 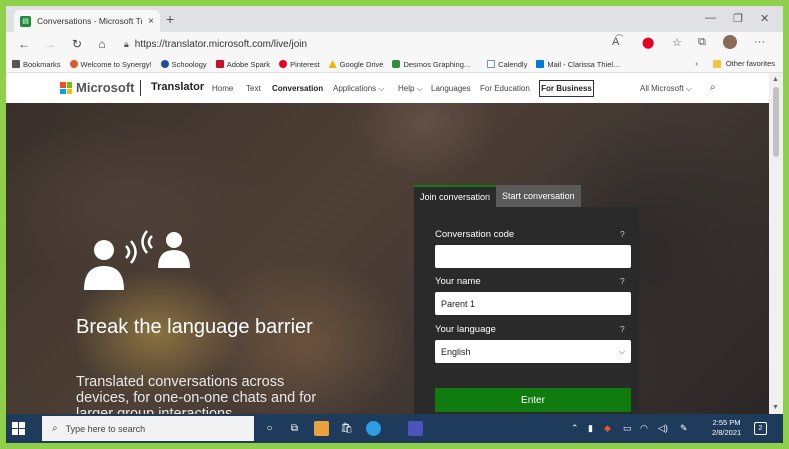 I want to click on tray-app-icon-2: ◆, so click(x=607, y=428).